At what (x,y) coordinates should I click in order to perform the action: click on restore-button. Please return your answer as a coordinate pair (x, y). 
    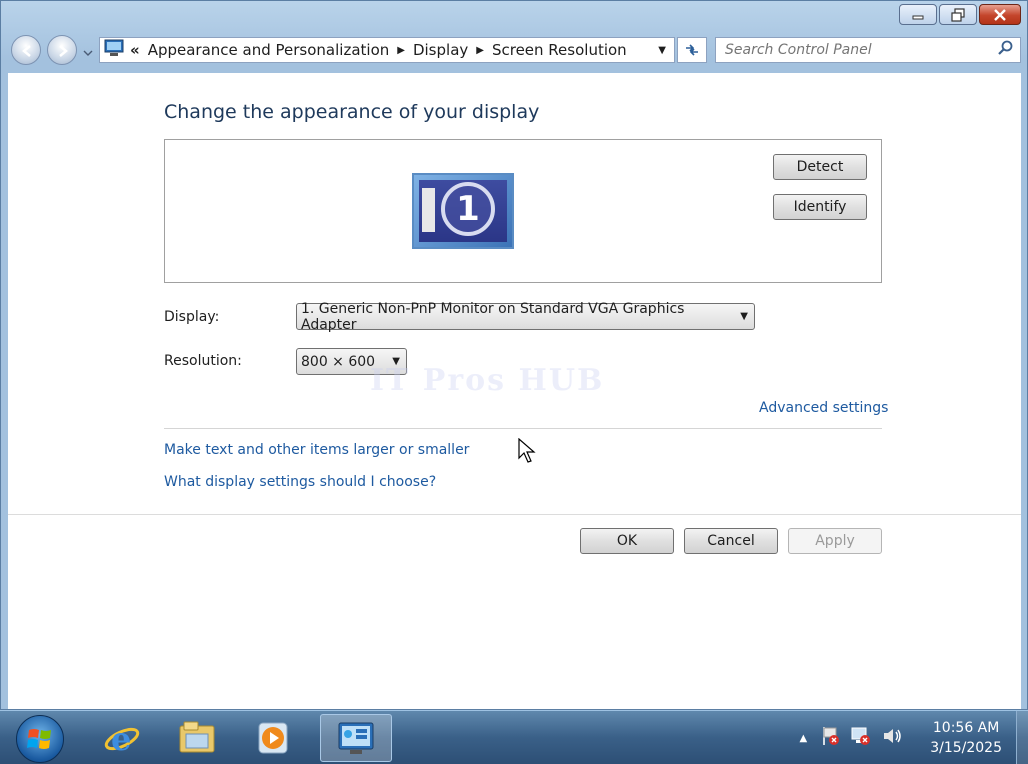
    Looking at the image, I should click on (958, 14).